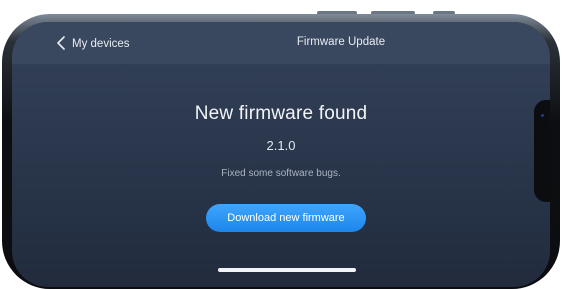  I want to click on download-firmware-button: Download new firmware, so click(286, 218).